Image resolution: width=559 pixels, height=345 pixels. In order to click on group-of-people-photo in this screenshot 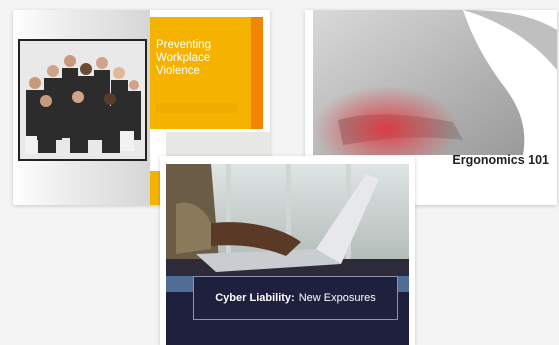, I will do `click(82, 100)`.